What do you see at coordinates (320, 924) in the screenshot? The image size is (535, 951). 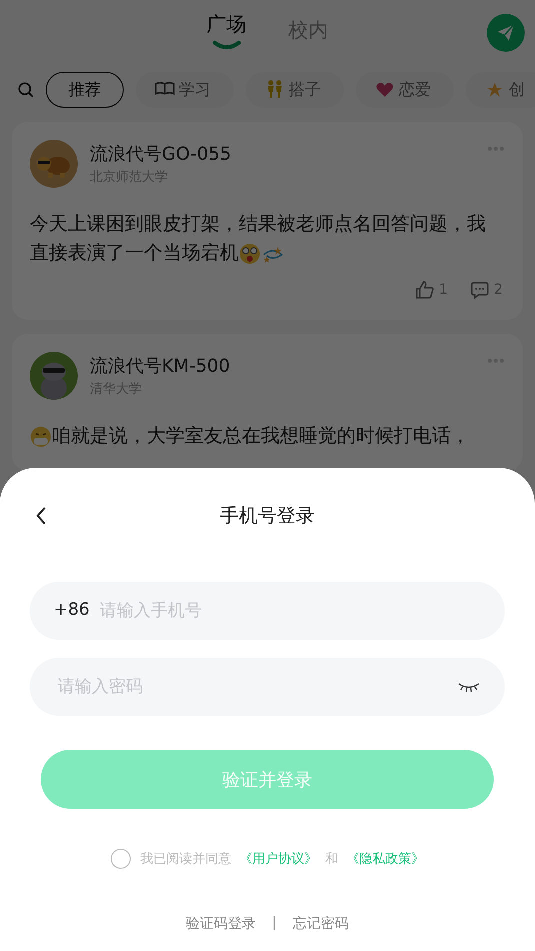 I see `forgot-password-link: 忘记密码` at bounding box center [320, 924].